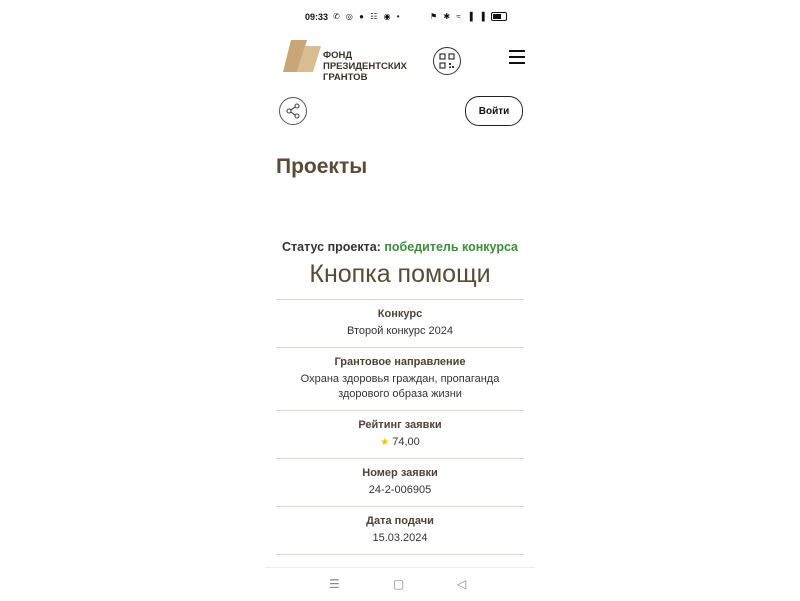 The height and width of the screenshot is (601, 800). Describe the element at coordinates (498, 17) in the screenshot. I see `battery-icon` at that location.